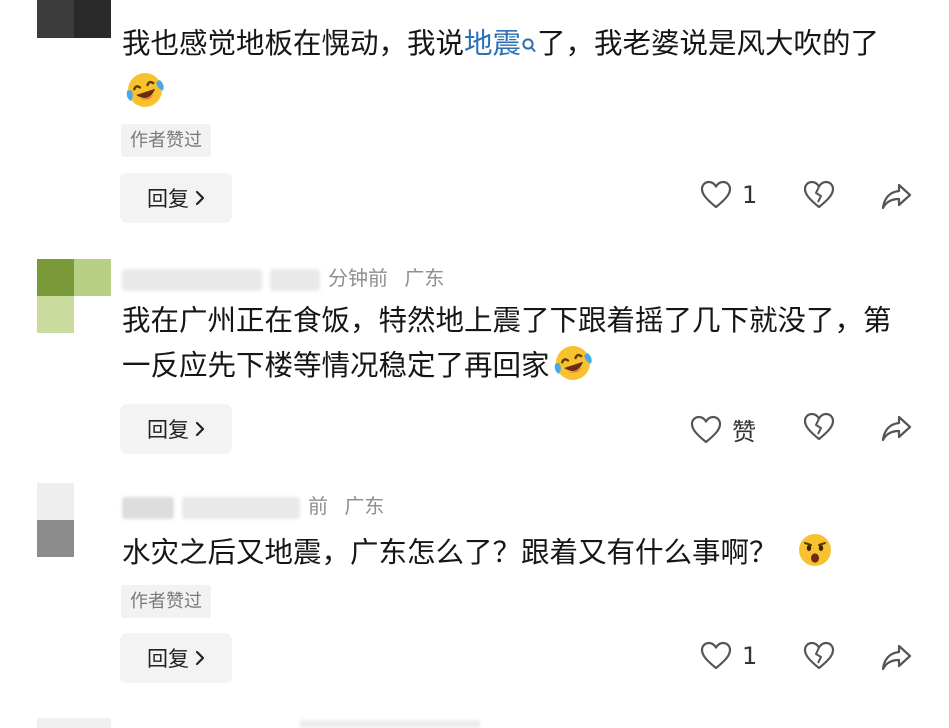 This screenshot has width=949, height=728. What do you see at coordinates (529, 47) in the screenshot?
I see `search-icon` at bounding box center [529, 47].